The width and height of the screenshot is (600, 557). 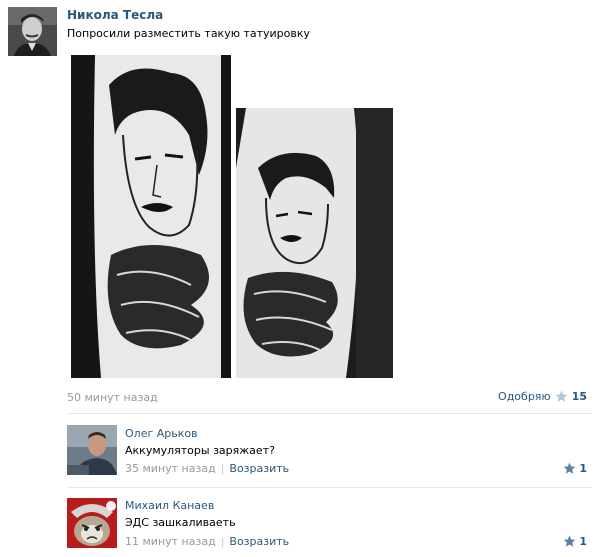 What do you see at coordinates (170, 541) in the screenshot?
I see `comment-time: 11 минут назад` at bounding box center [170, 541].